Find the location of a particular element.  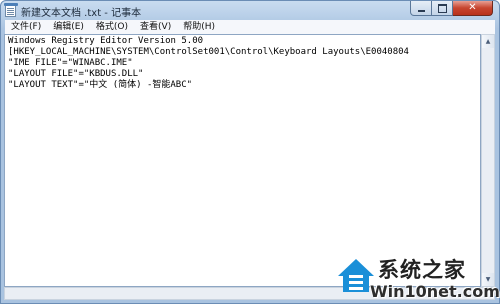

maximize-button is located at coordinates (442, 8).